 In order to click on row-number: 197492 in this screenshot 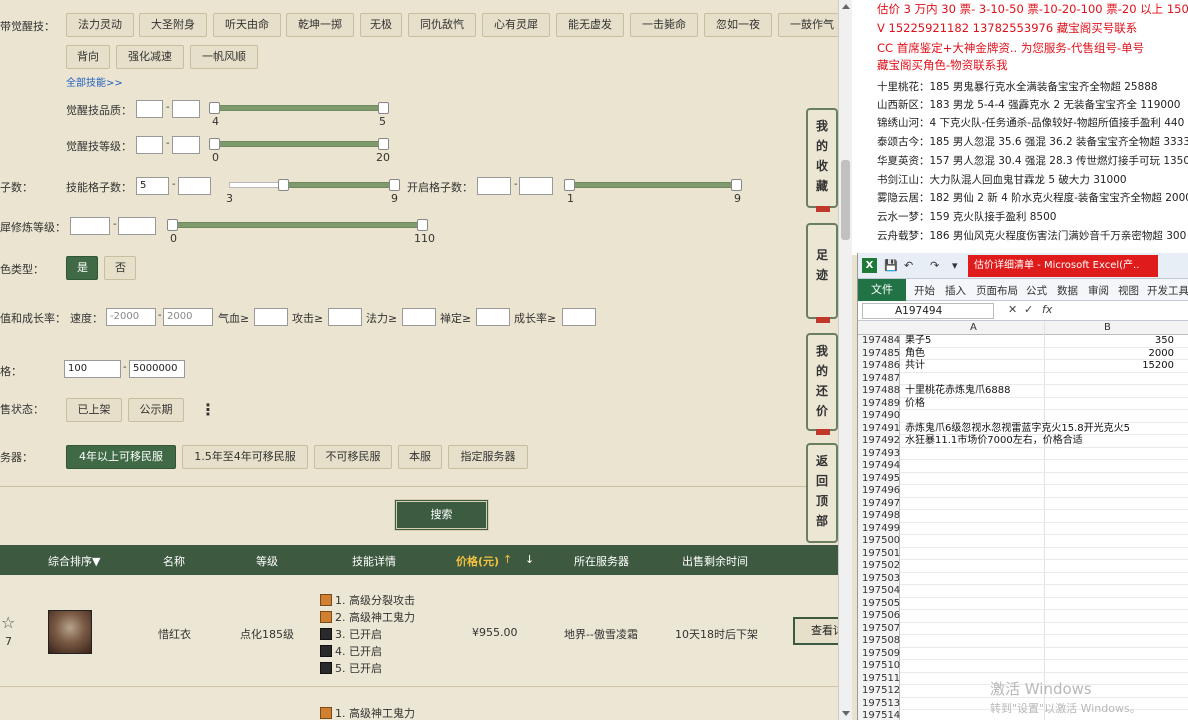, I will do `click(879, 441)`.